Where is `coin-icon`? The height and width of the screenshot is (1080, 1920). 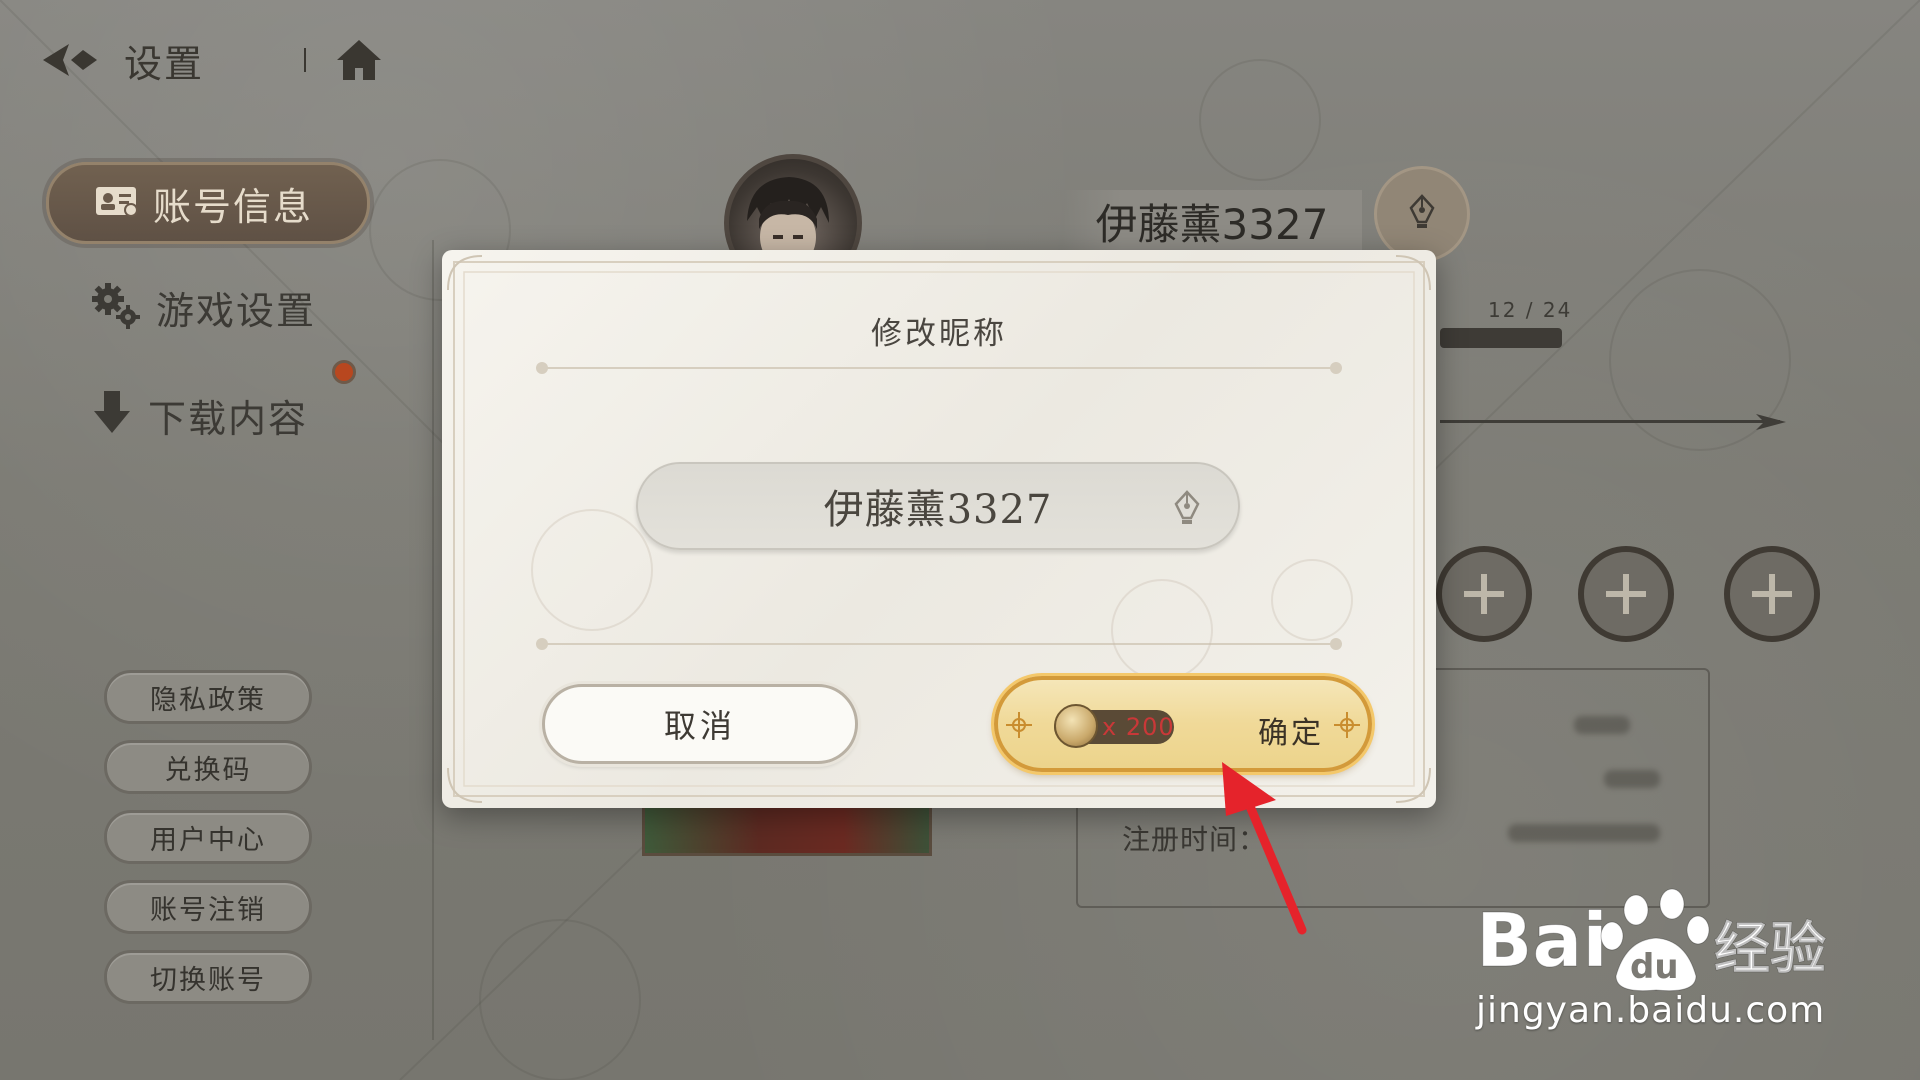 coin-icon is located at coordinates (1076, 726).